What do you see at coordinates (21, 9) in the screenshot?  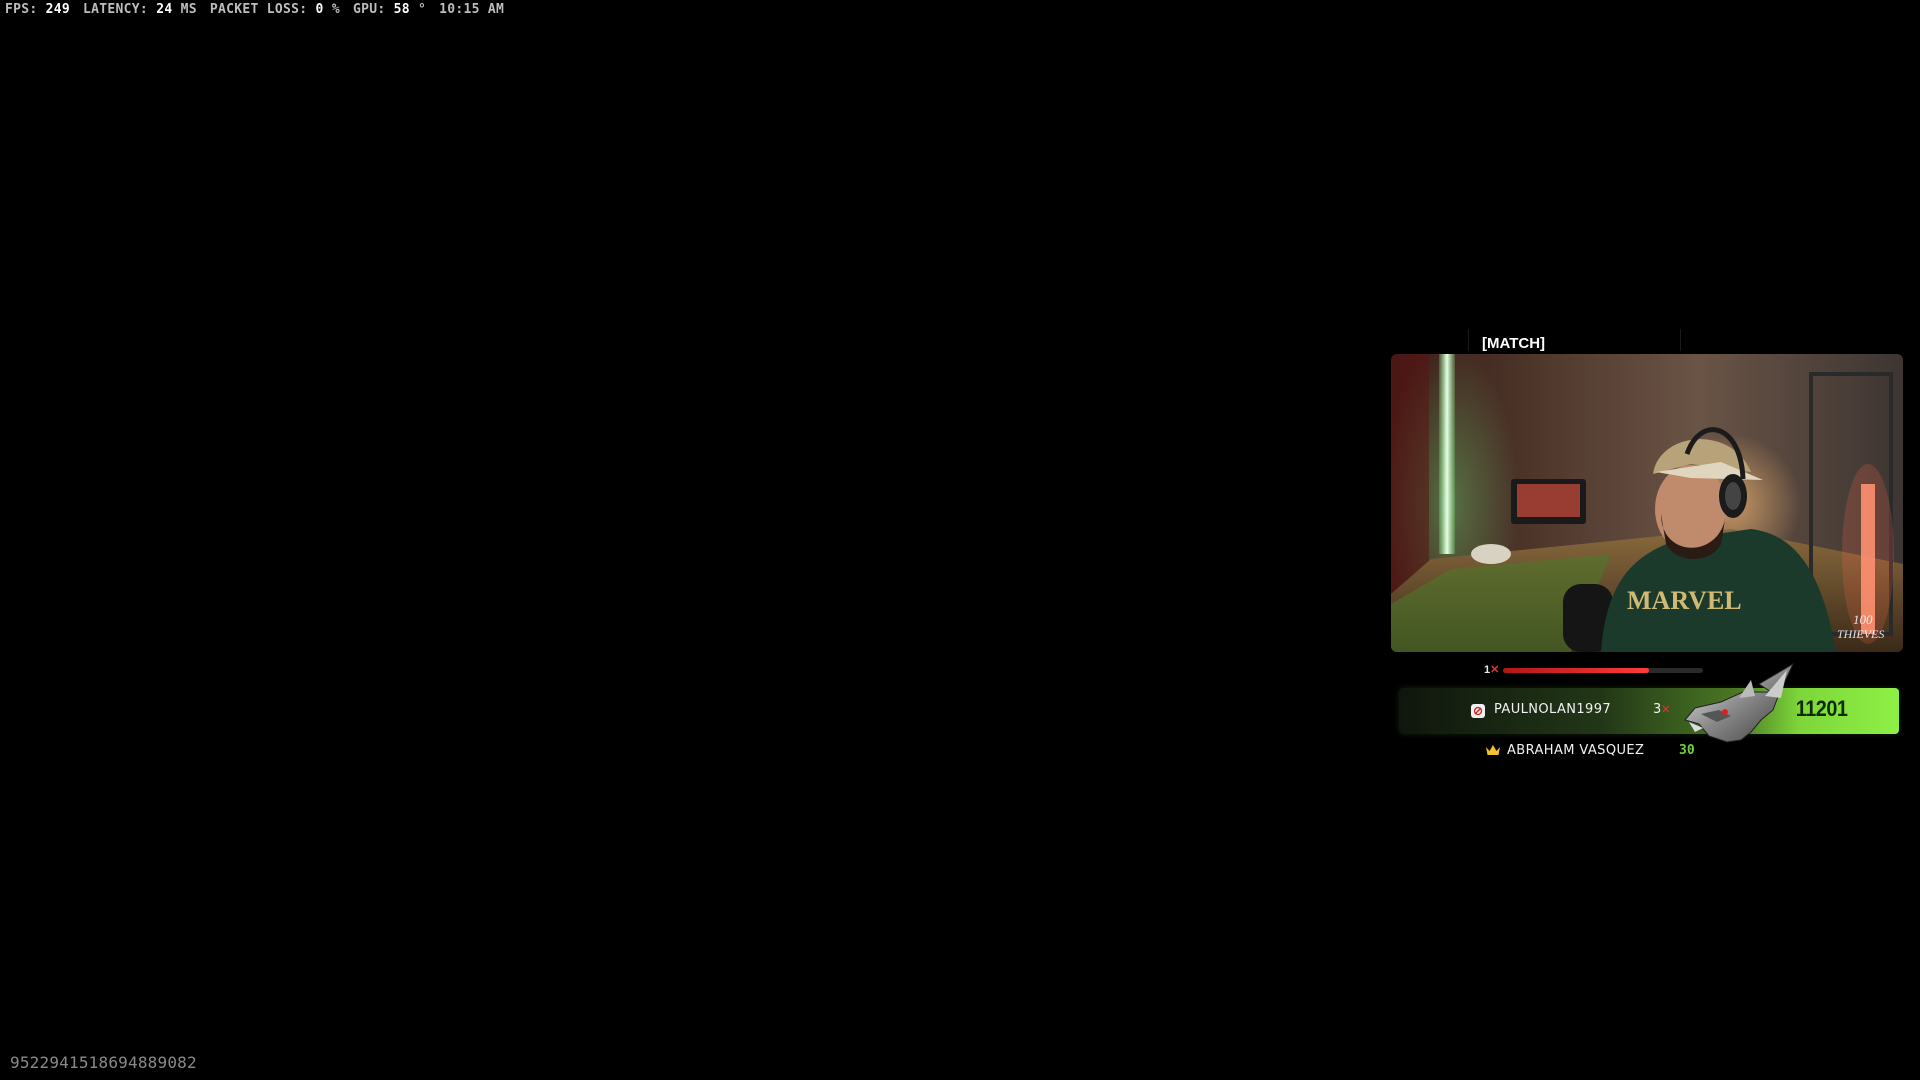 I see `fps-label: FPS:` at bounding box center [21, 9].